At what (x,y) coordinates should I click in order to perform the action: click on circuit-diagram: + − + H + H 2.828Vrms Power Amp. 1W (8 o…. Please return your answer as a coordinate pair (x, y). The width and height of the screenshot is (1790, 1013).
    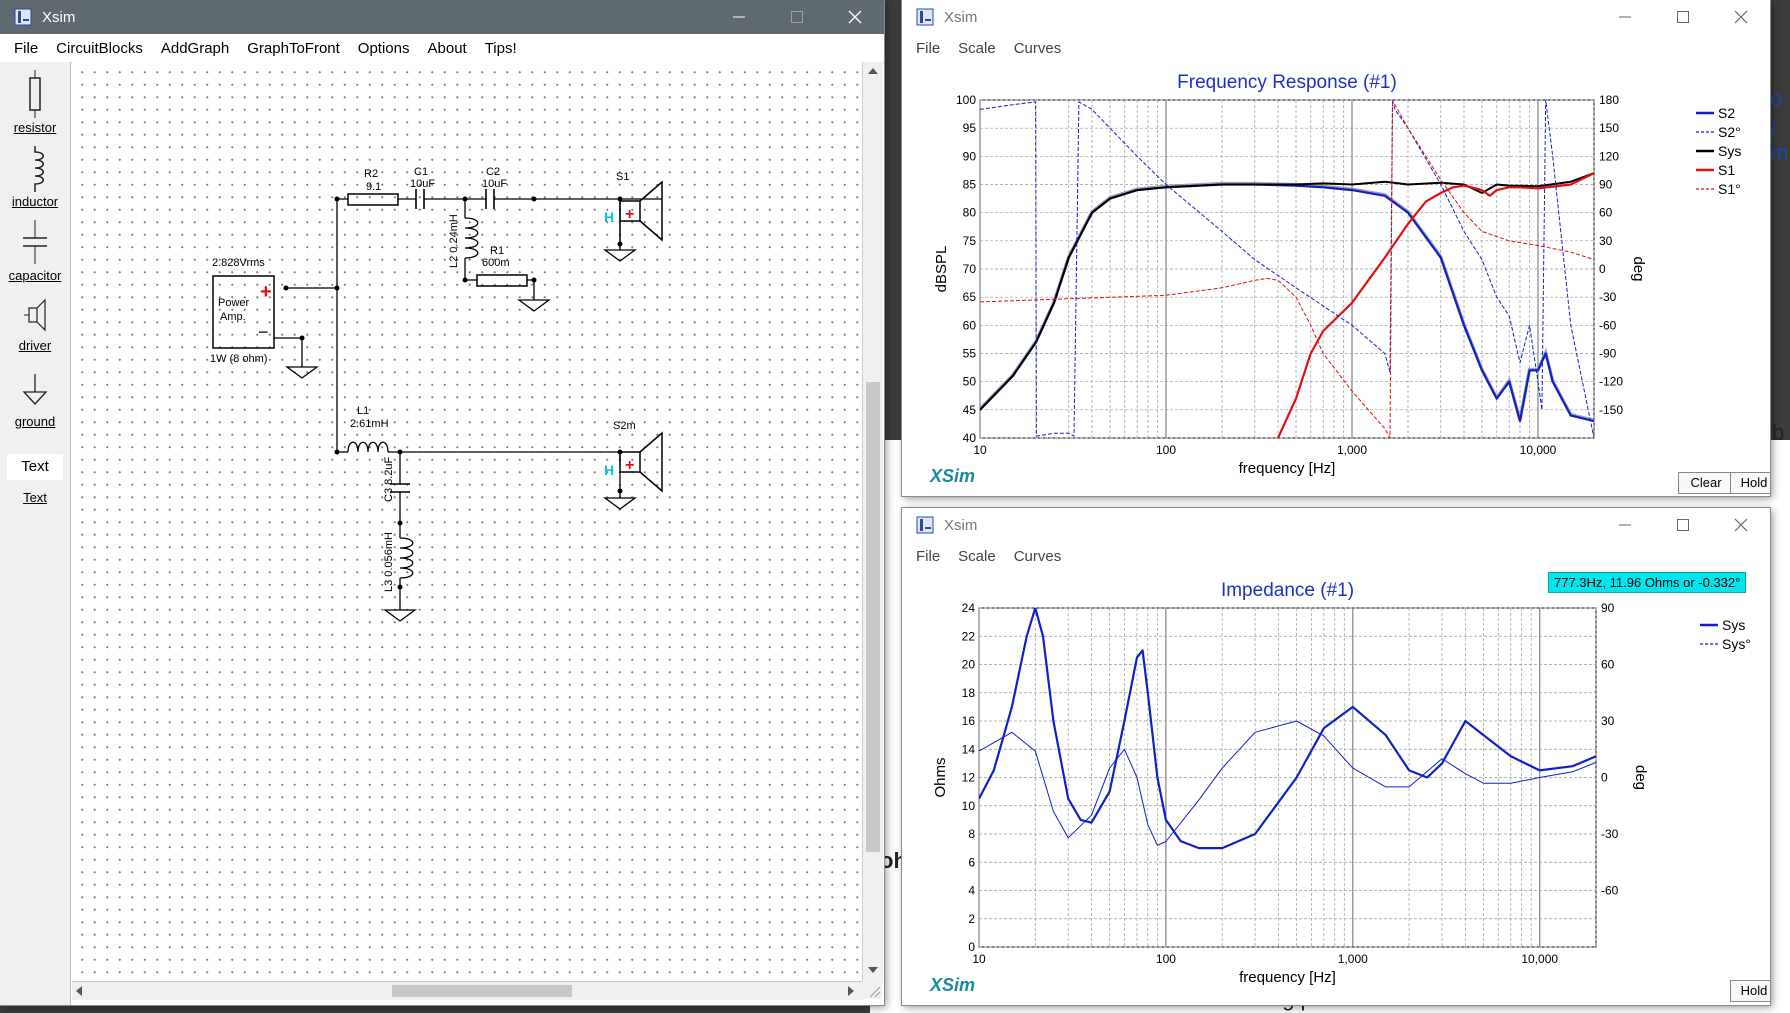
    Looking at the image, I should click on (436, 394).